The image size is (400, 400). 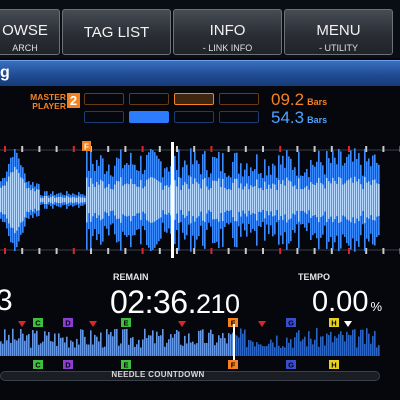 I want to click on menu-tab: MENU - UTILITY, so click(x=338, y=32).